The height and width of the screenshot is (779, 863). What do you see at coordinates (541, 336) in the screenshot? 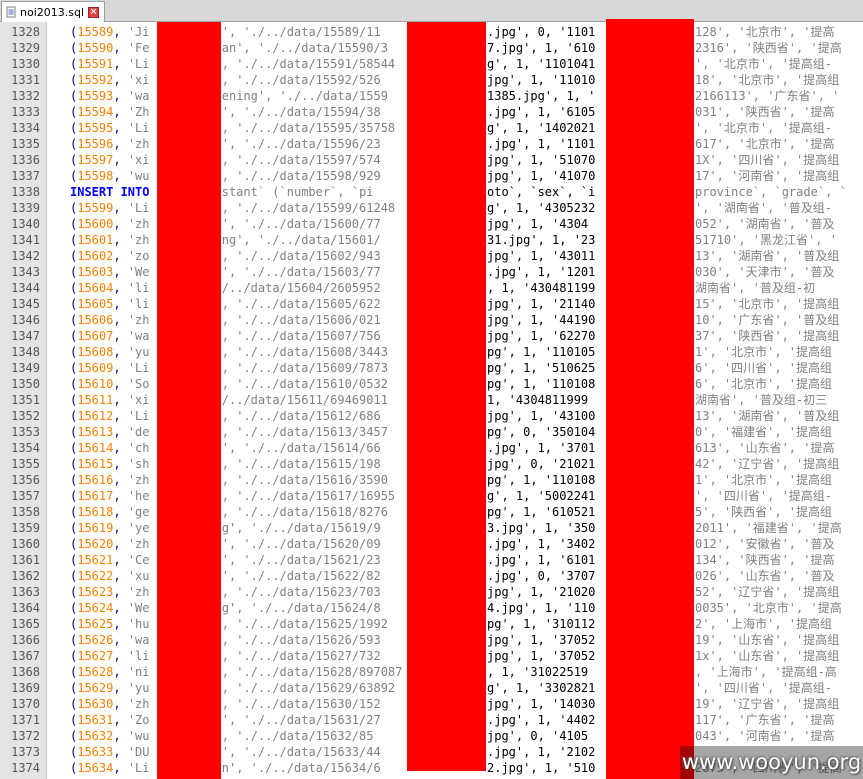
I see `value-fragment: jpg', 1, '62270` at bounding box center [541, 336].